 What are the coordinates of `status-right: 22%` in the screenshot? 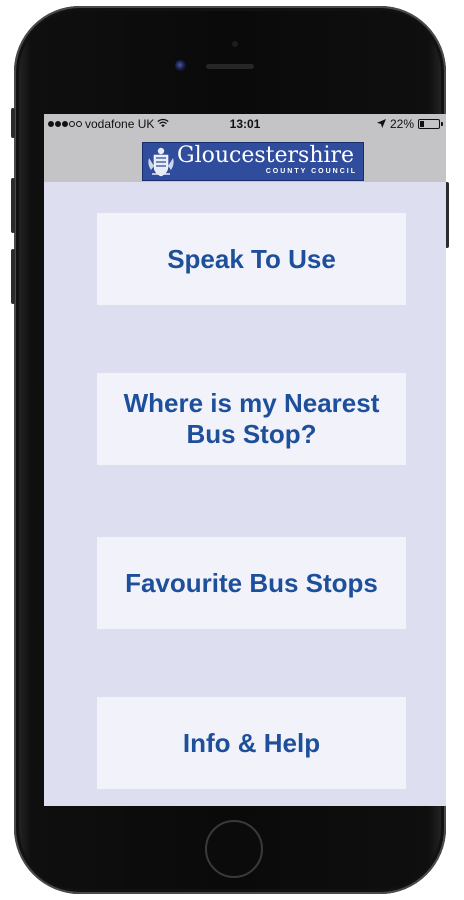 It's located at (409, 124).